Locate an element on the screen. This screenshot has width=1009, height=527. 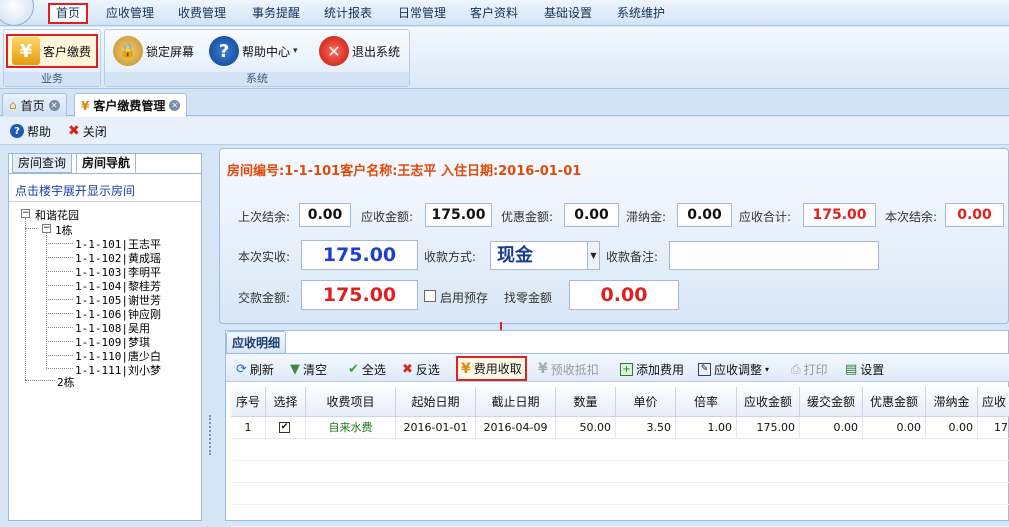
help-center-button: ? 帮助中心 ▾ is located at coordinates (253, 51).